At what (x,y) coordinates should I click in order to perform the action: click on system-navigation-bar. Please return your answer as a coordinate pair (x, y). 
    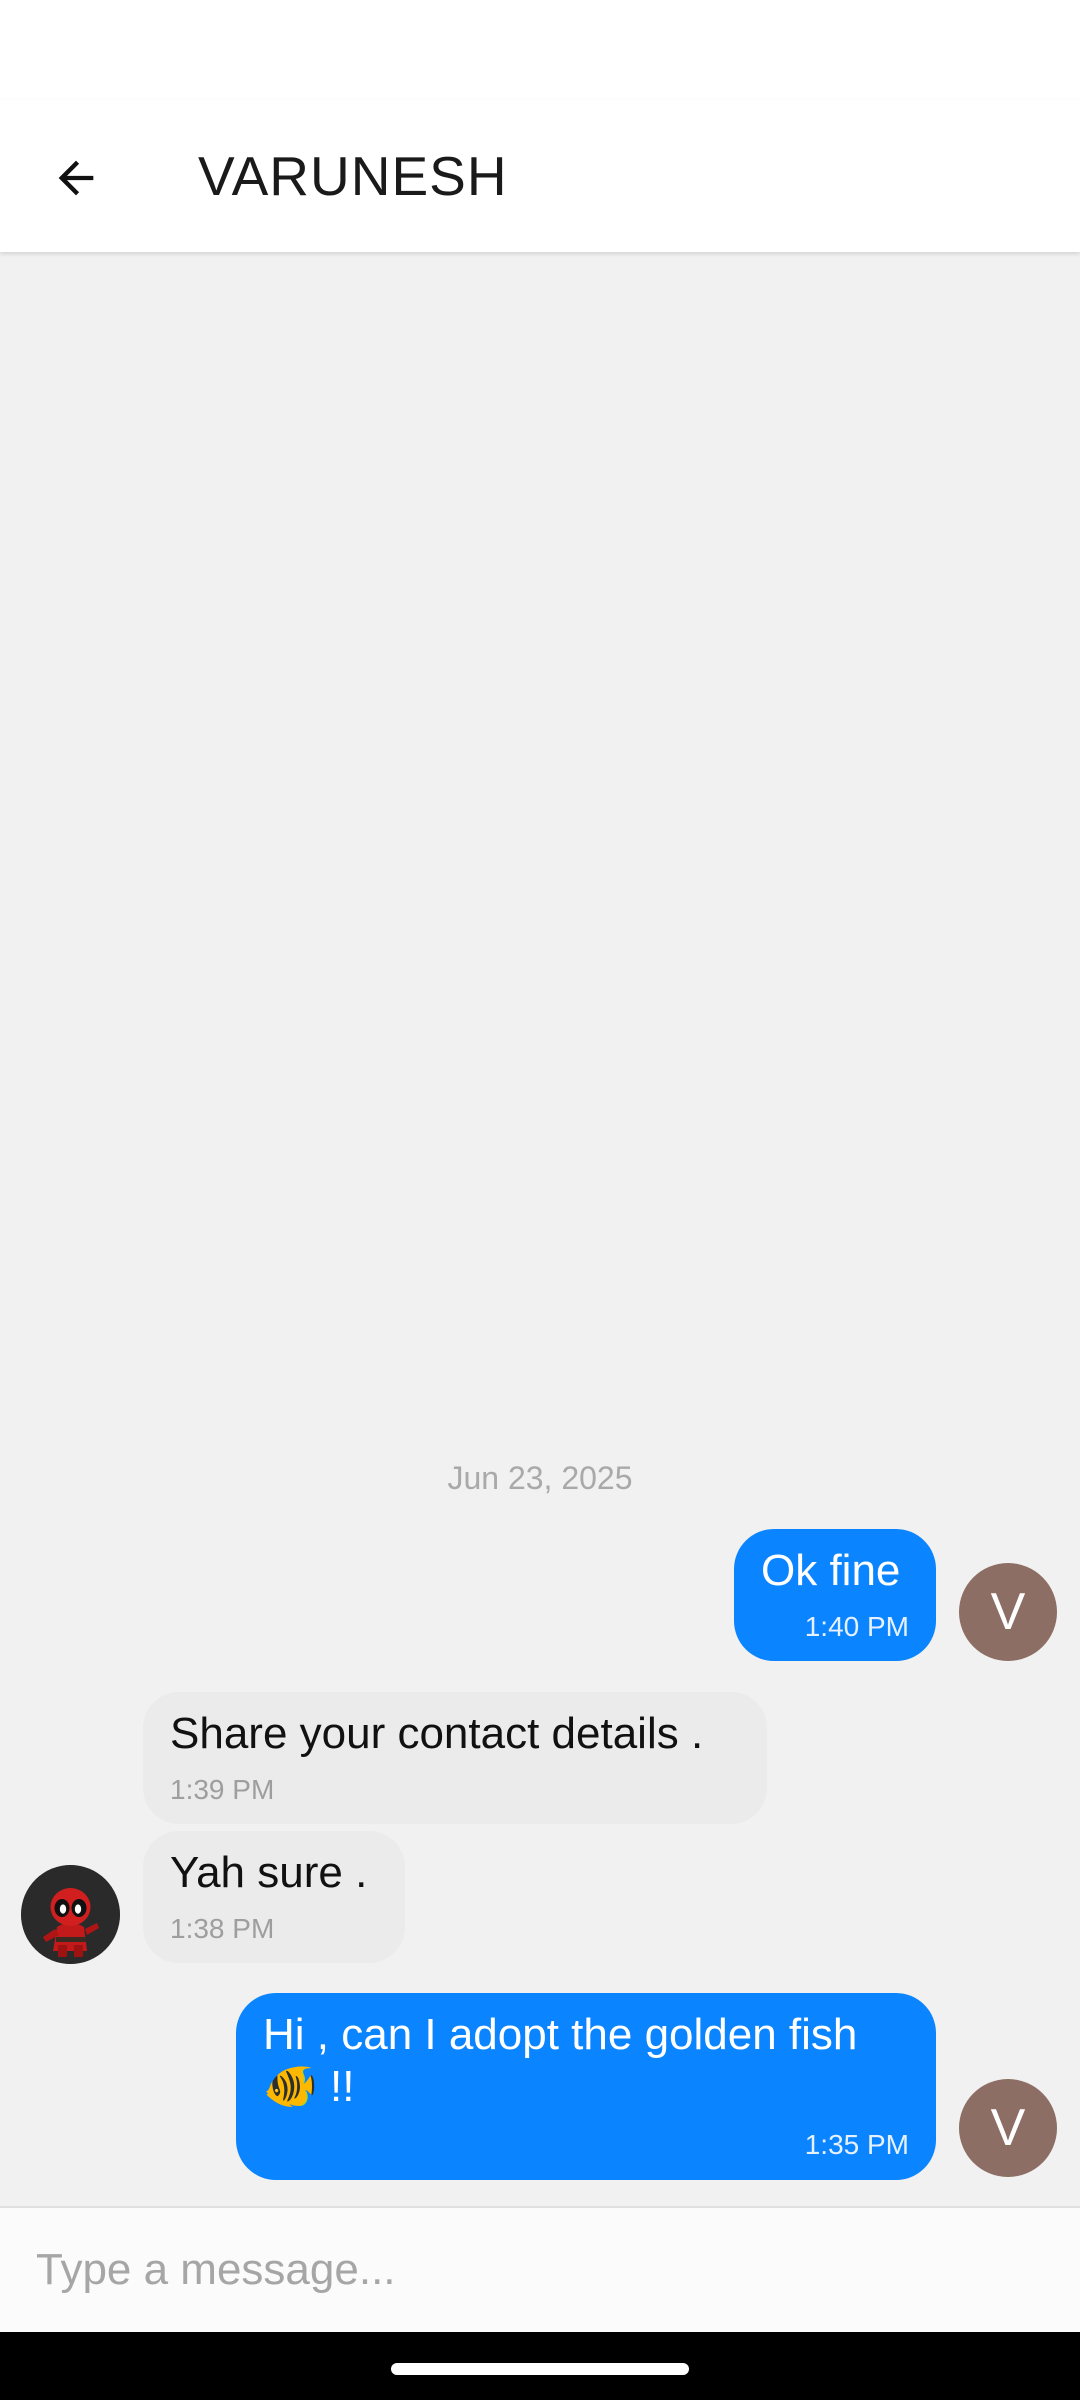
    Looking at the image, I should click on (540, 2366).